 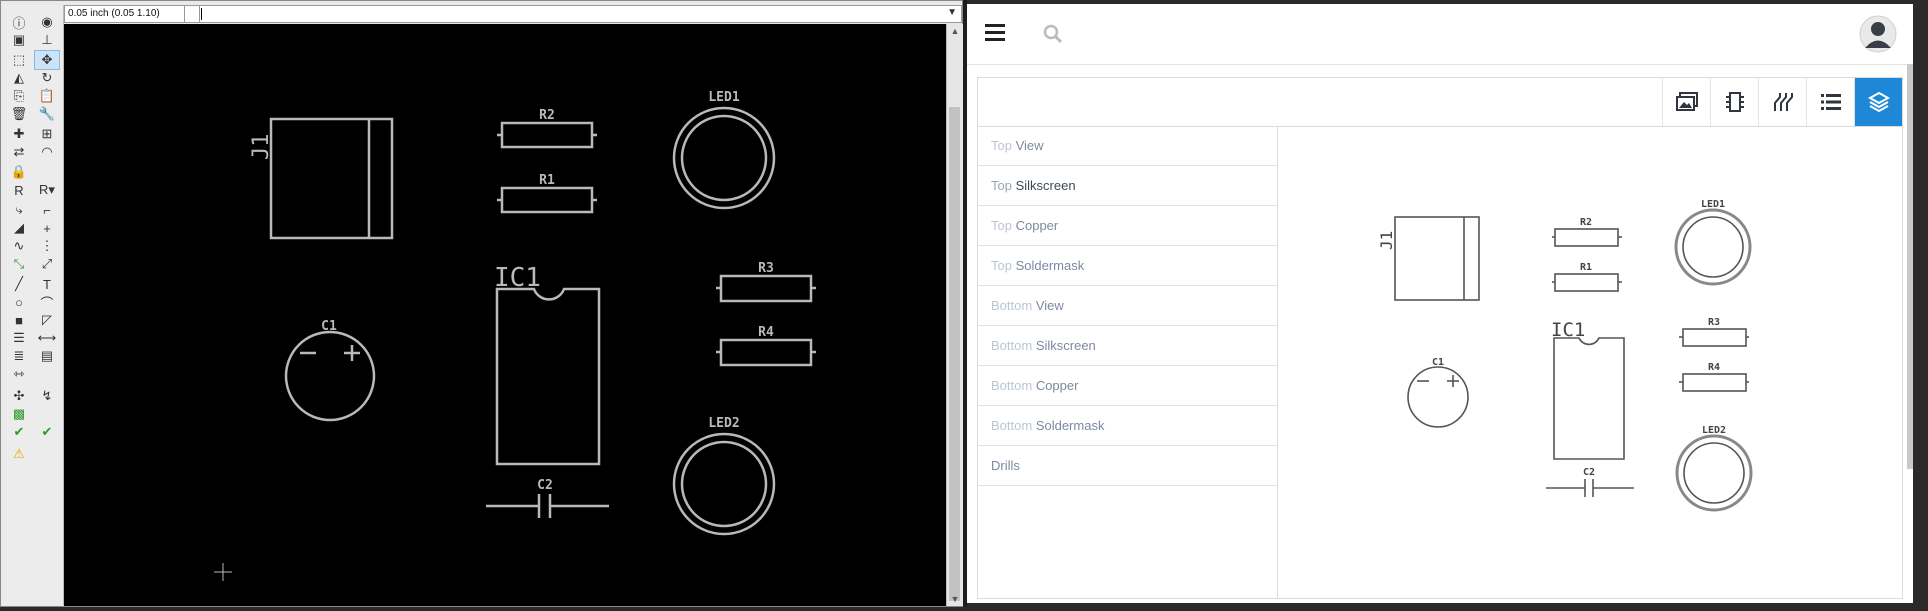 I want to click on warning-icon: ⚠, so click(x=19, y=454).